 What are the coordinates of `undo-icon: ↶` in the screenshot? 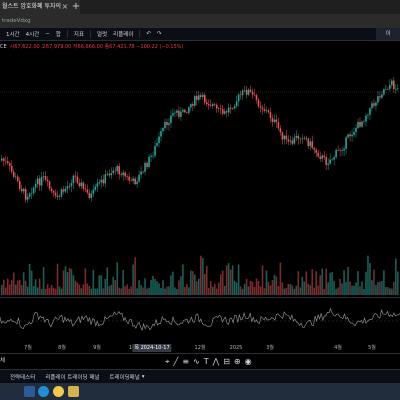 It's located at (148, 34).